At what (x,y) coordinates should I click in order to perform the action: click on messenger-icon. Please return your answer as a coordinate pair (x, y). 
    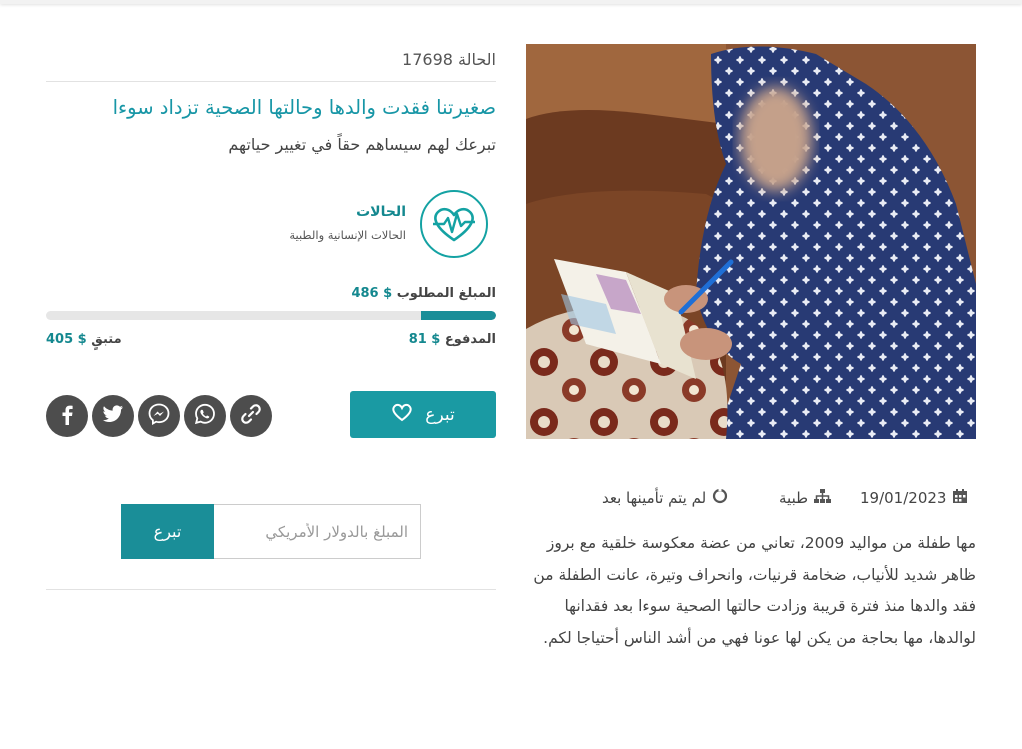
    Looking at the image, I should click on (159, 416).